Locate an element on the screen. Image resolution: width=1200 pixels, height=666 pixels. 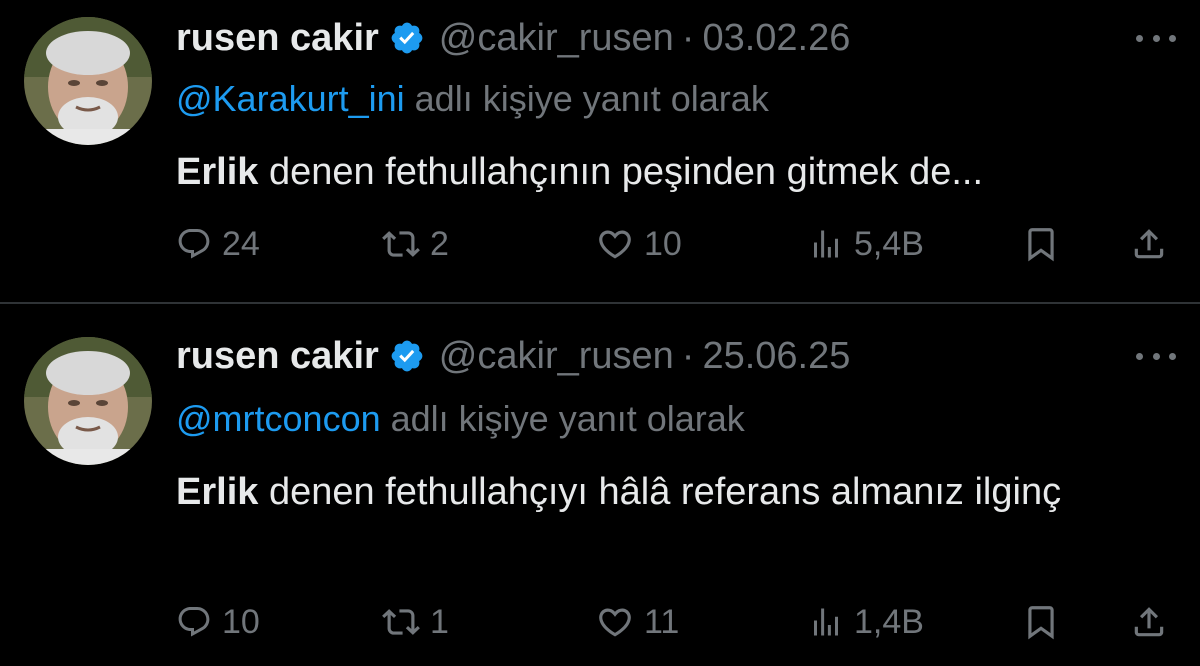
like-count: 11 is located at coordinates (662, 621).